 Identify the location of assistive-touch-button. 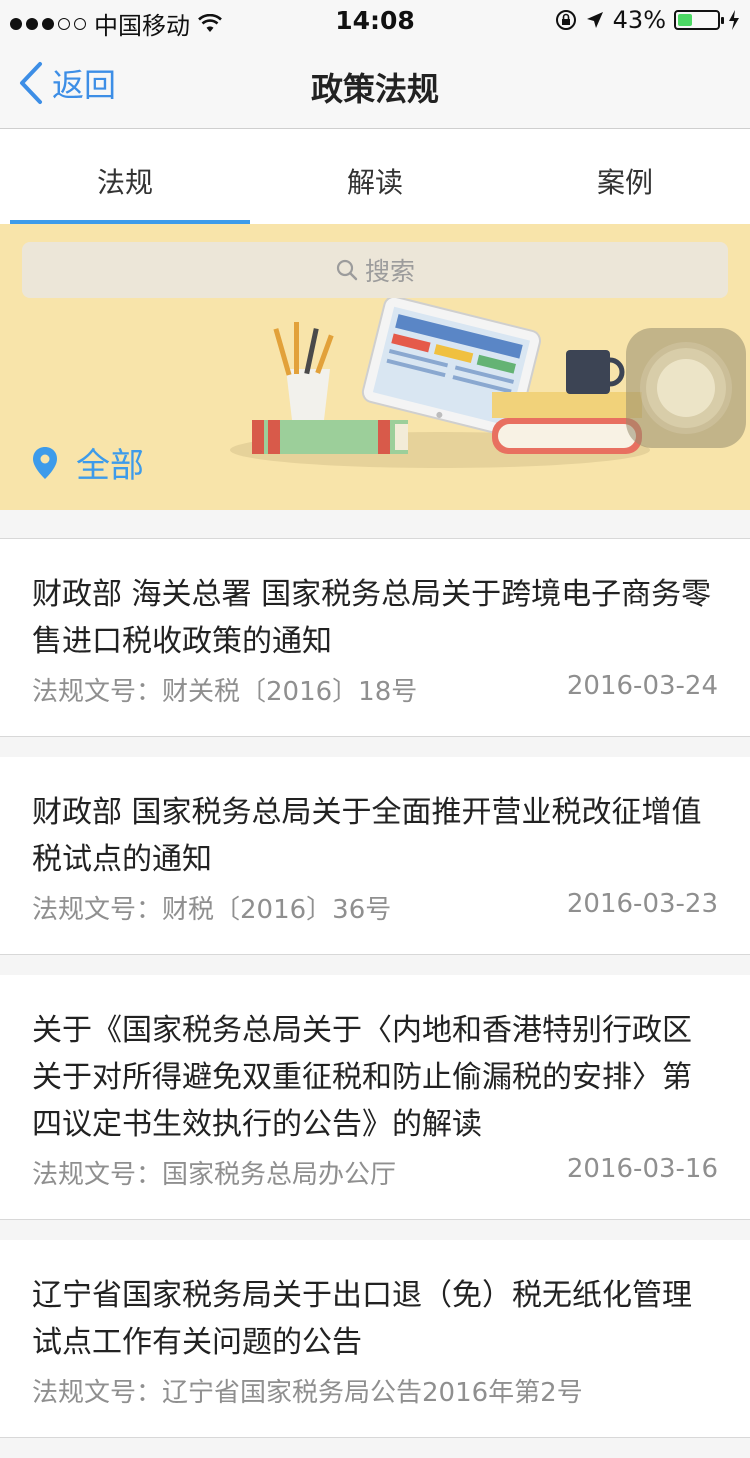
(686, 388).